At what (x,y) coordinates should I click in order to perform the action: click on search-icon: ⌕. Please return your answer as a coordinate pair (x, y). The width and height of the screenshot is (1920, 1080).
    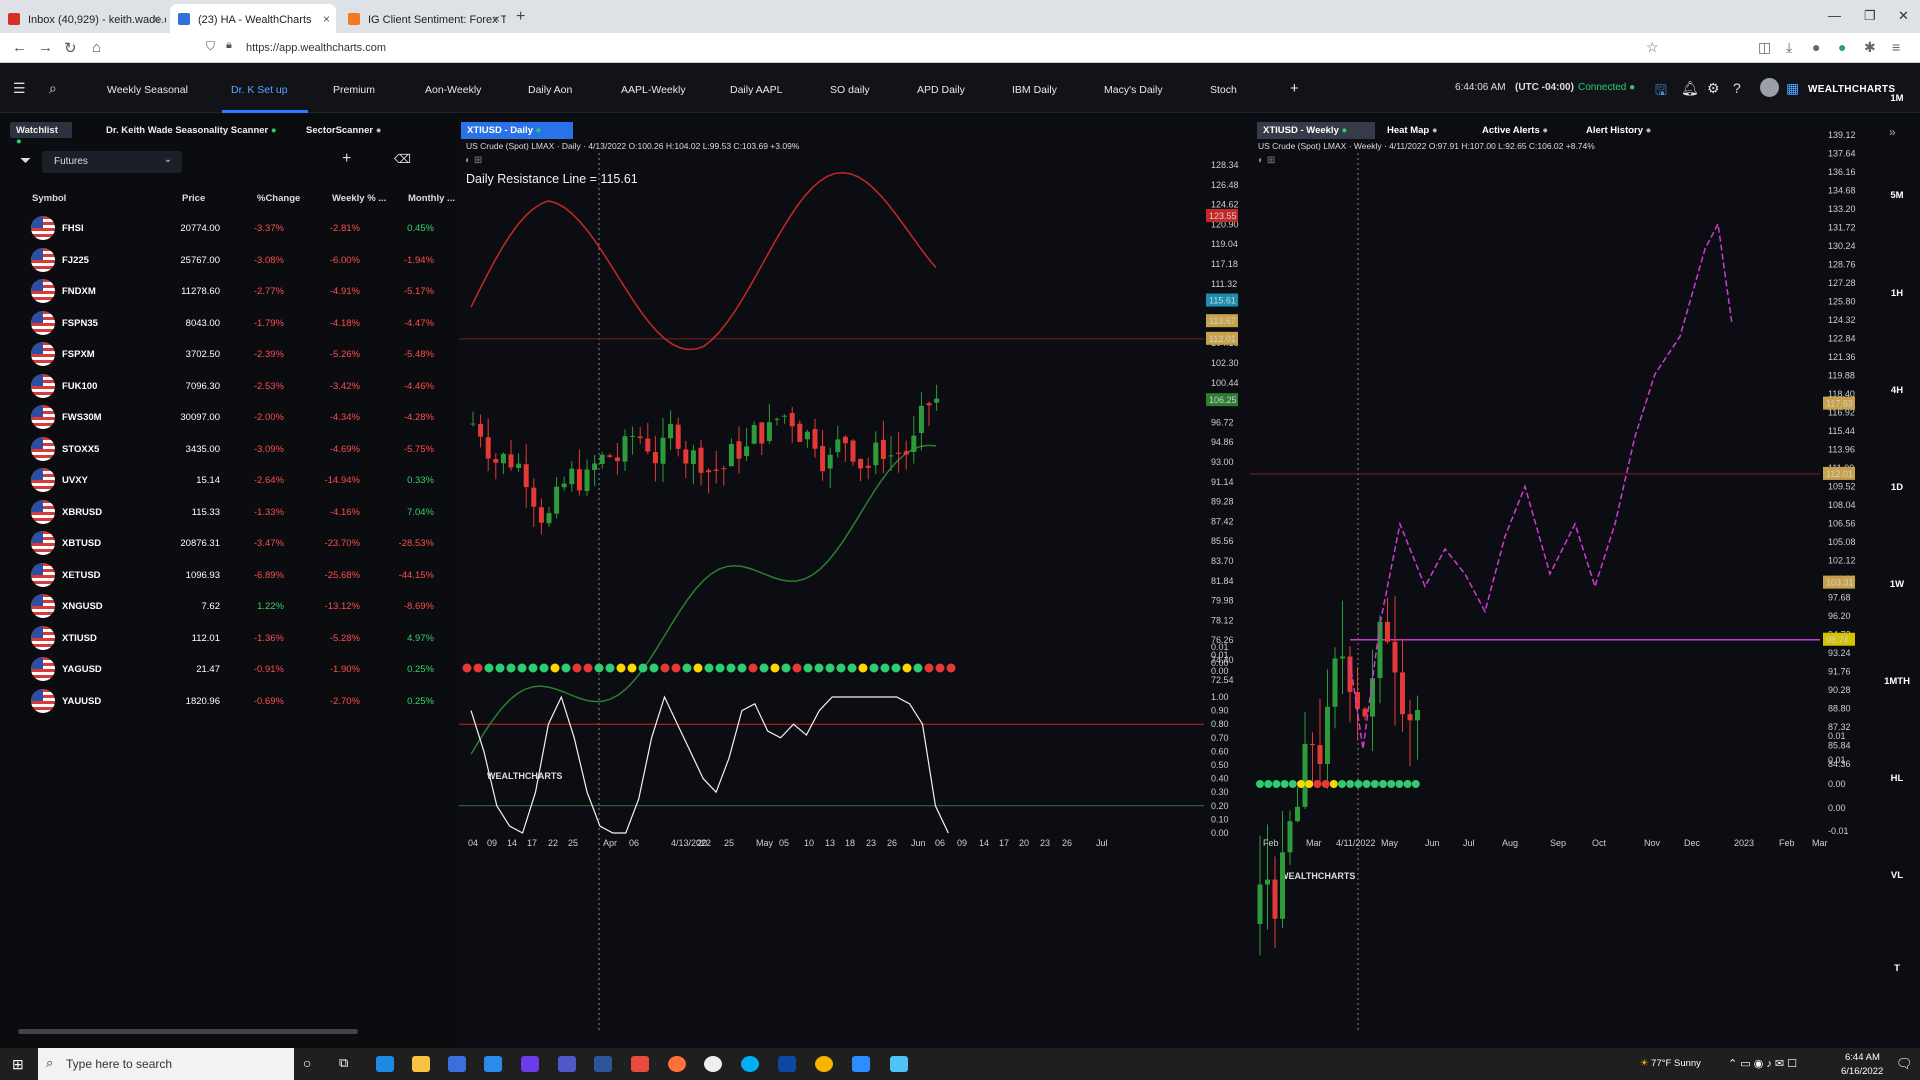
    Looking at the image, I should click on (53, 88).